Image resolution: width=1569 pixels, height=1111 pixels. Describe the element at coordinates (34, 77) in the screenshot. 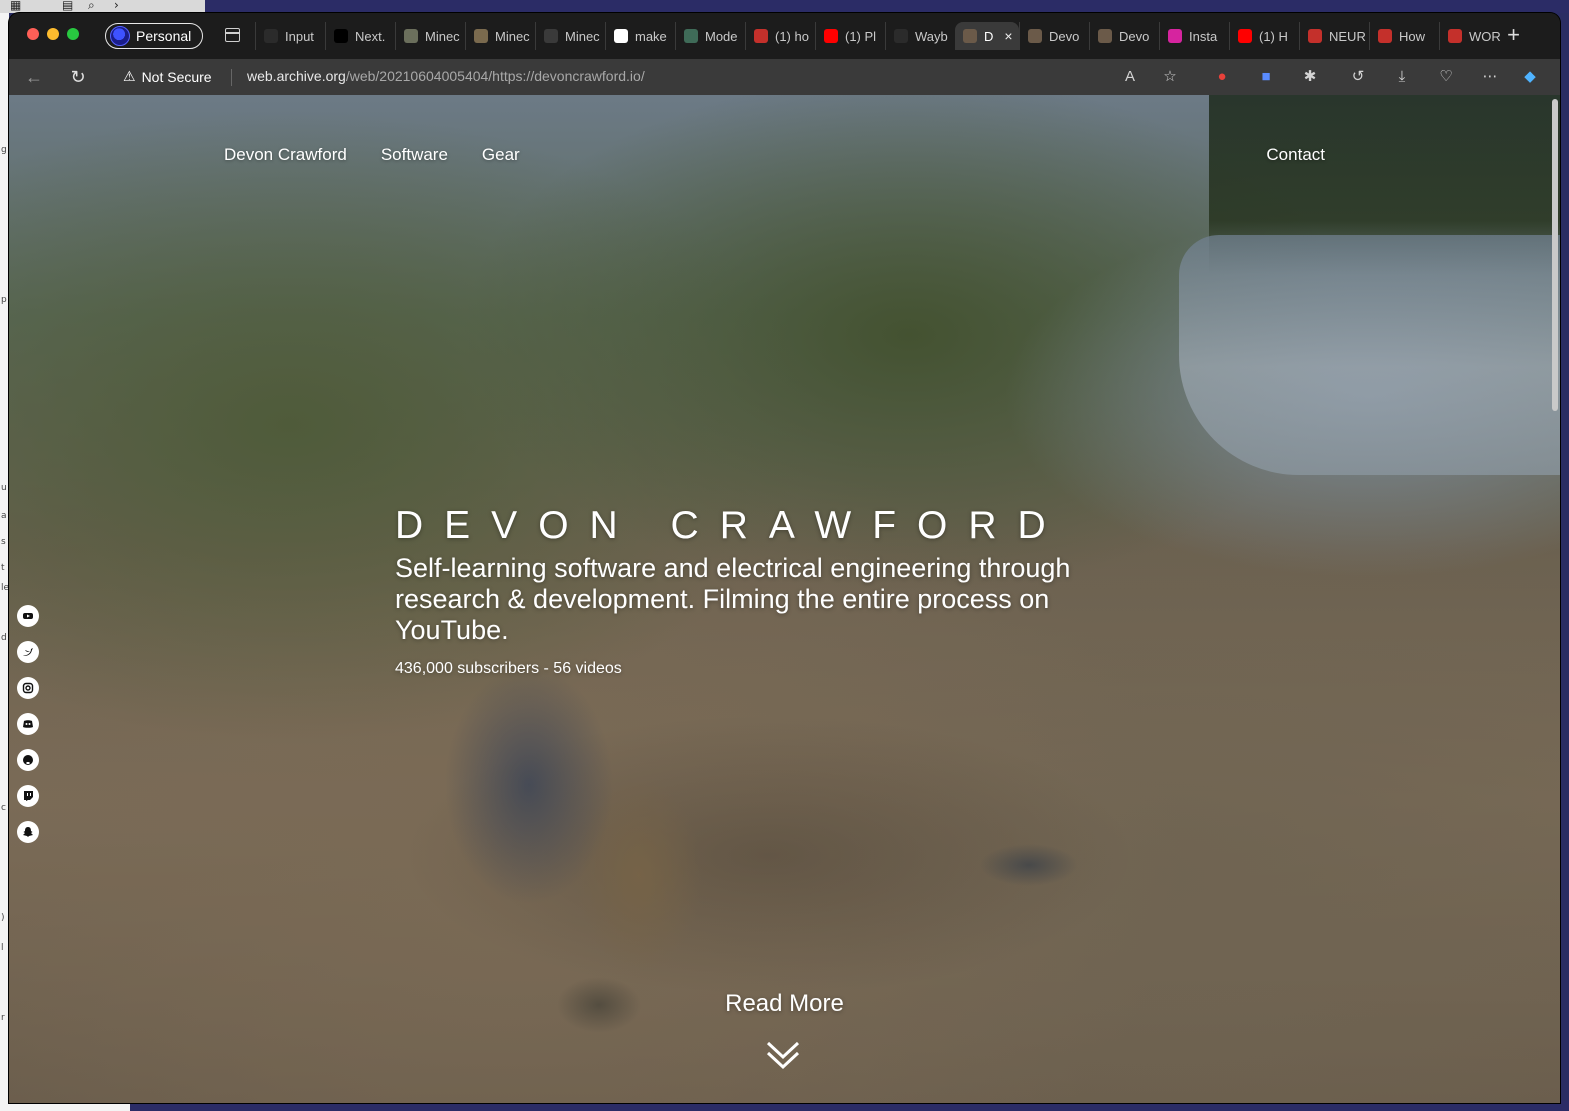

I see `back-arrow-icon: ←` at that location.